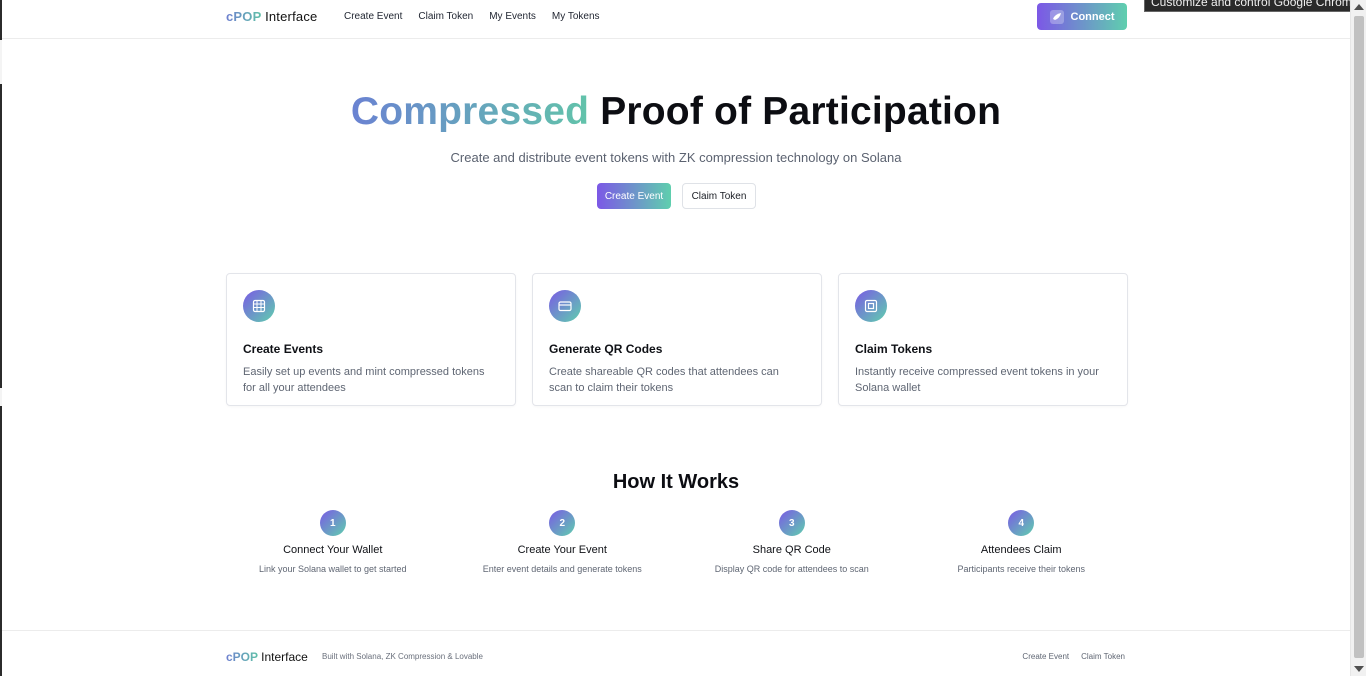  Describe the element at coordinates (562, 523) in the screenshot. I see `step-number: 2` at that location.